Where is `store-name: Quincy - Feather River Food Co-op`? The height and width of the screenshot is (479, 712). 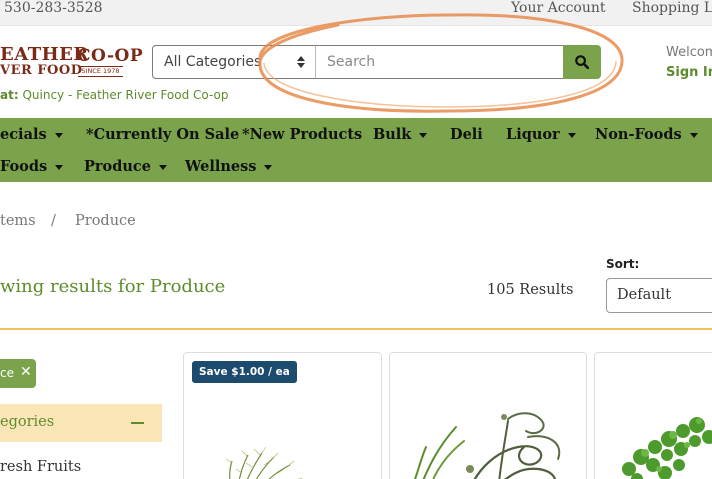 store-name: Quincy - Feather River Food Co-op is located at coordinates (125, 95).